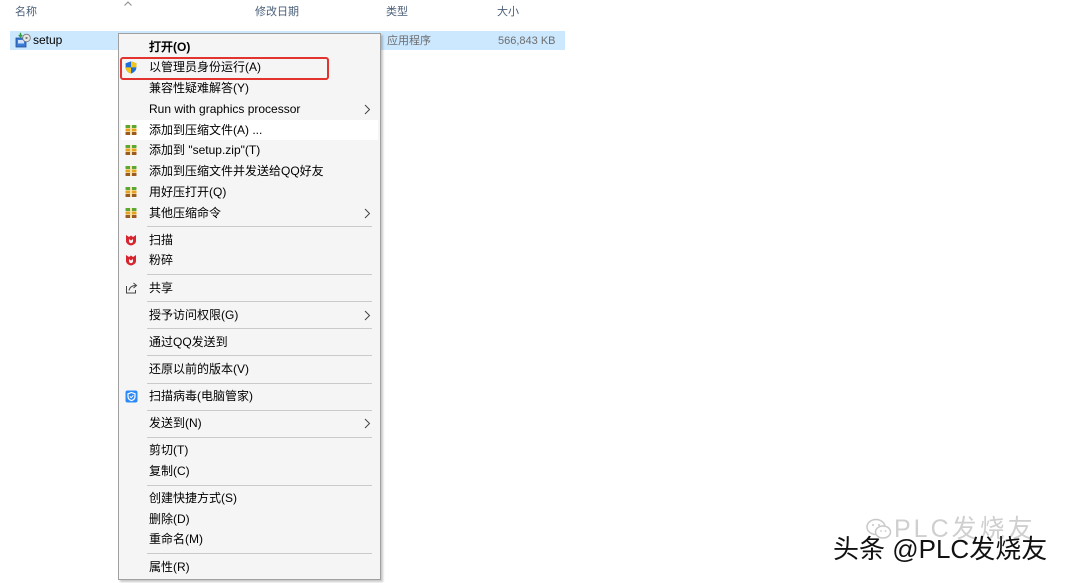 This screenshot has height=583, width=1080. I want to click on menu-item-give-access-to: 授予访问权限(G), so click(249, 315).